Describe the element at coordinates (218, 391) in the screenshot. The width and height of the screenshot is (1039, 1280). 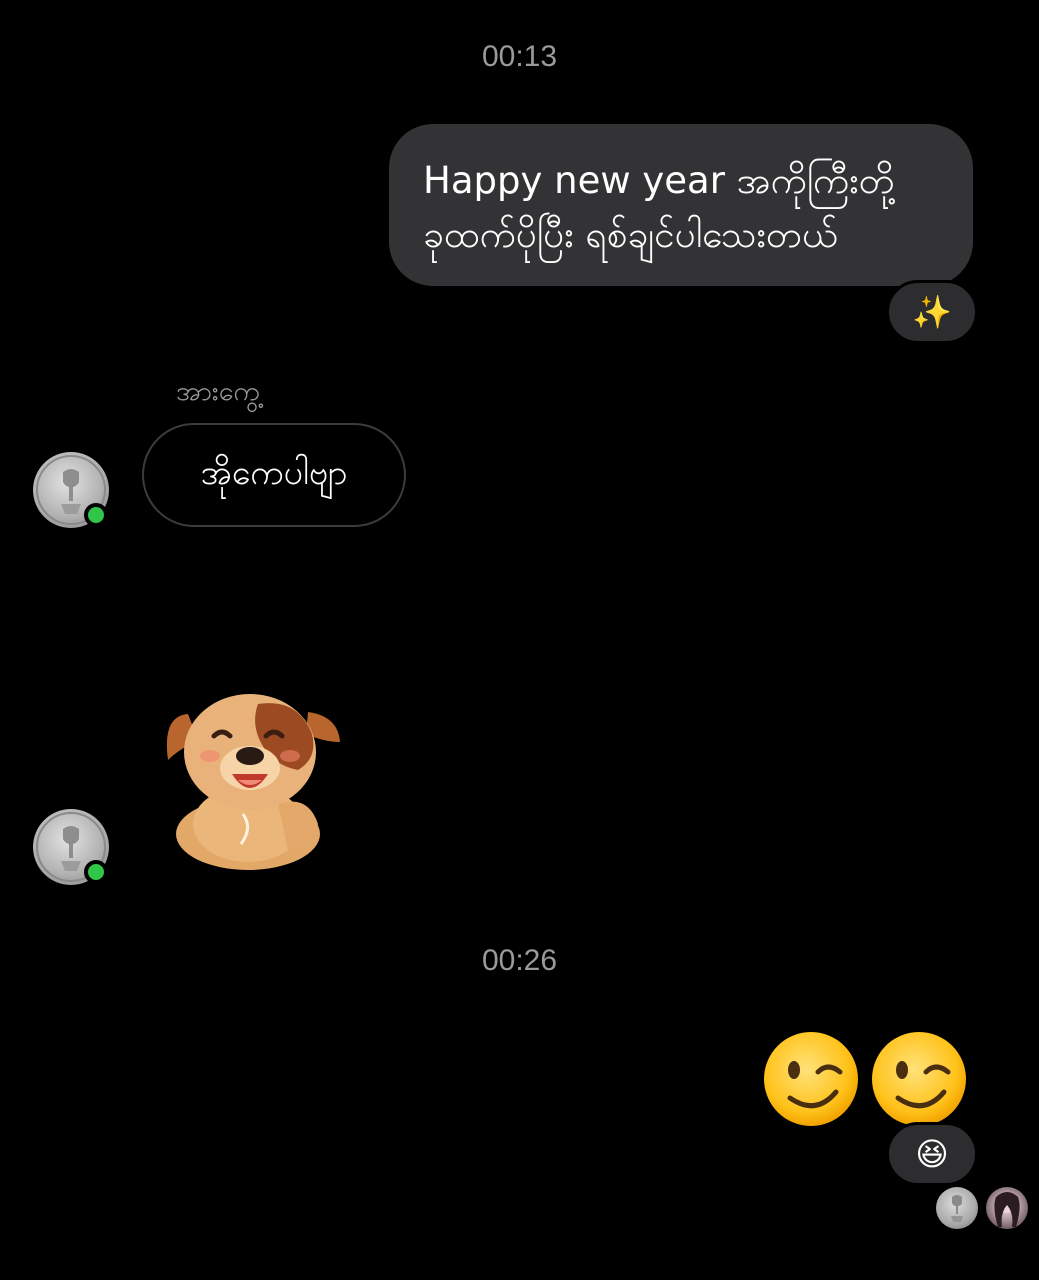
I see `sender-name: အားကွေ့` at that location.